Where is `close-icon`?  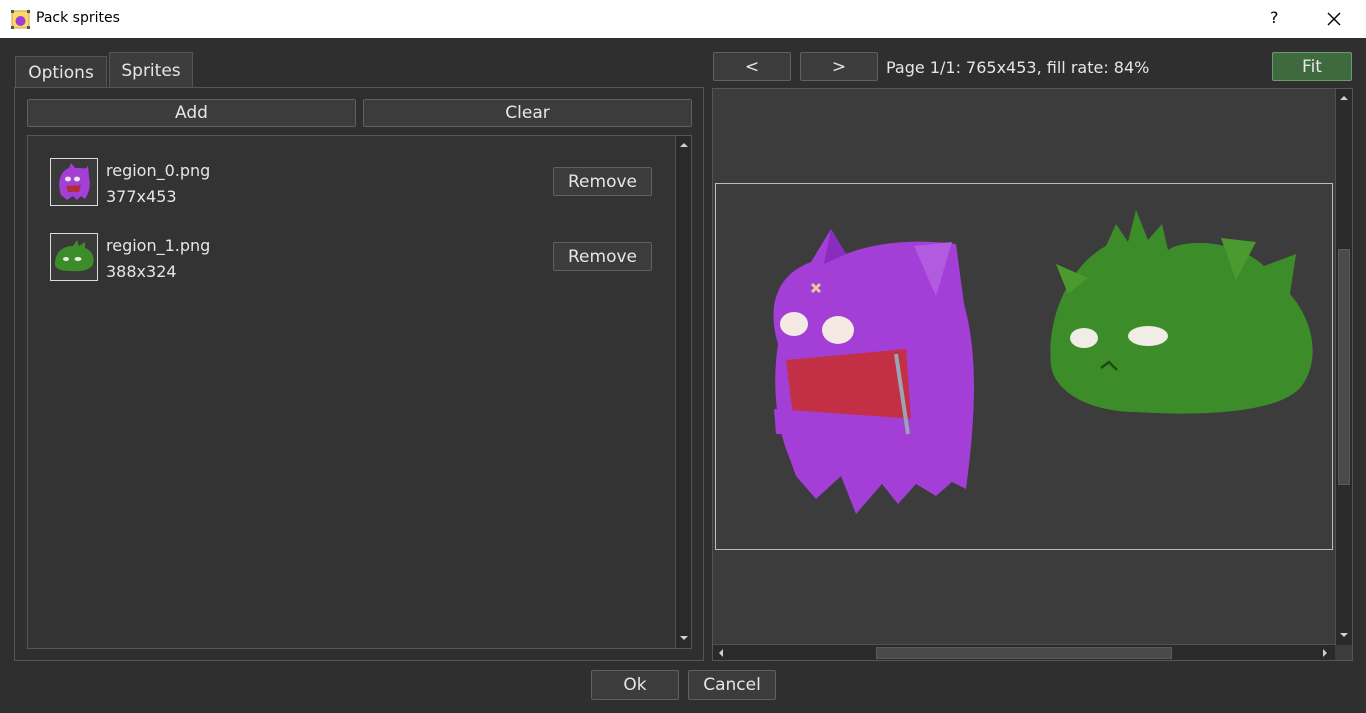
close-icon is located at coordinates (1334, 19).